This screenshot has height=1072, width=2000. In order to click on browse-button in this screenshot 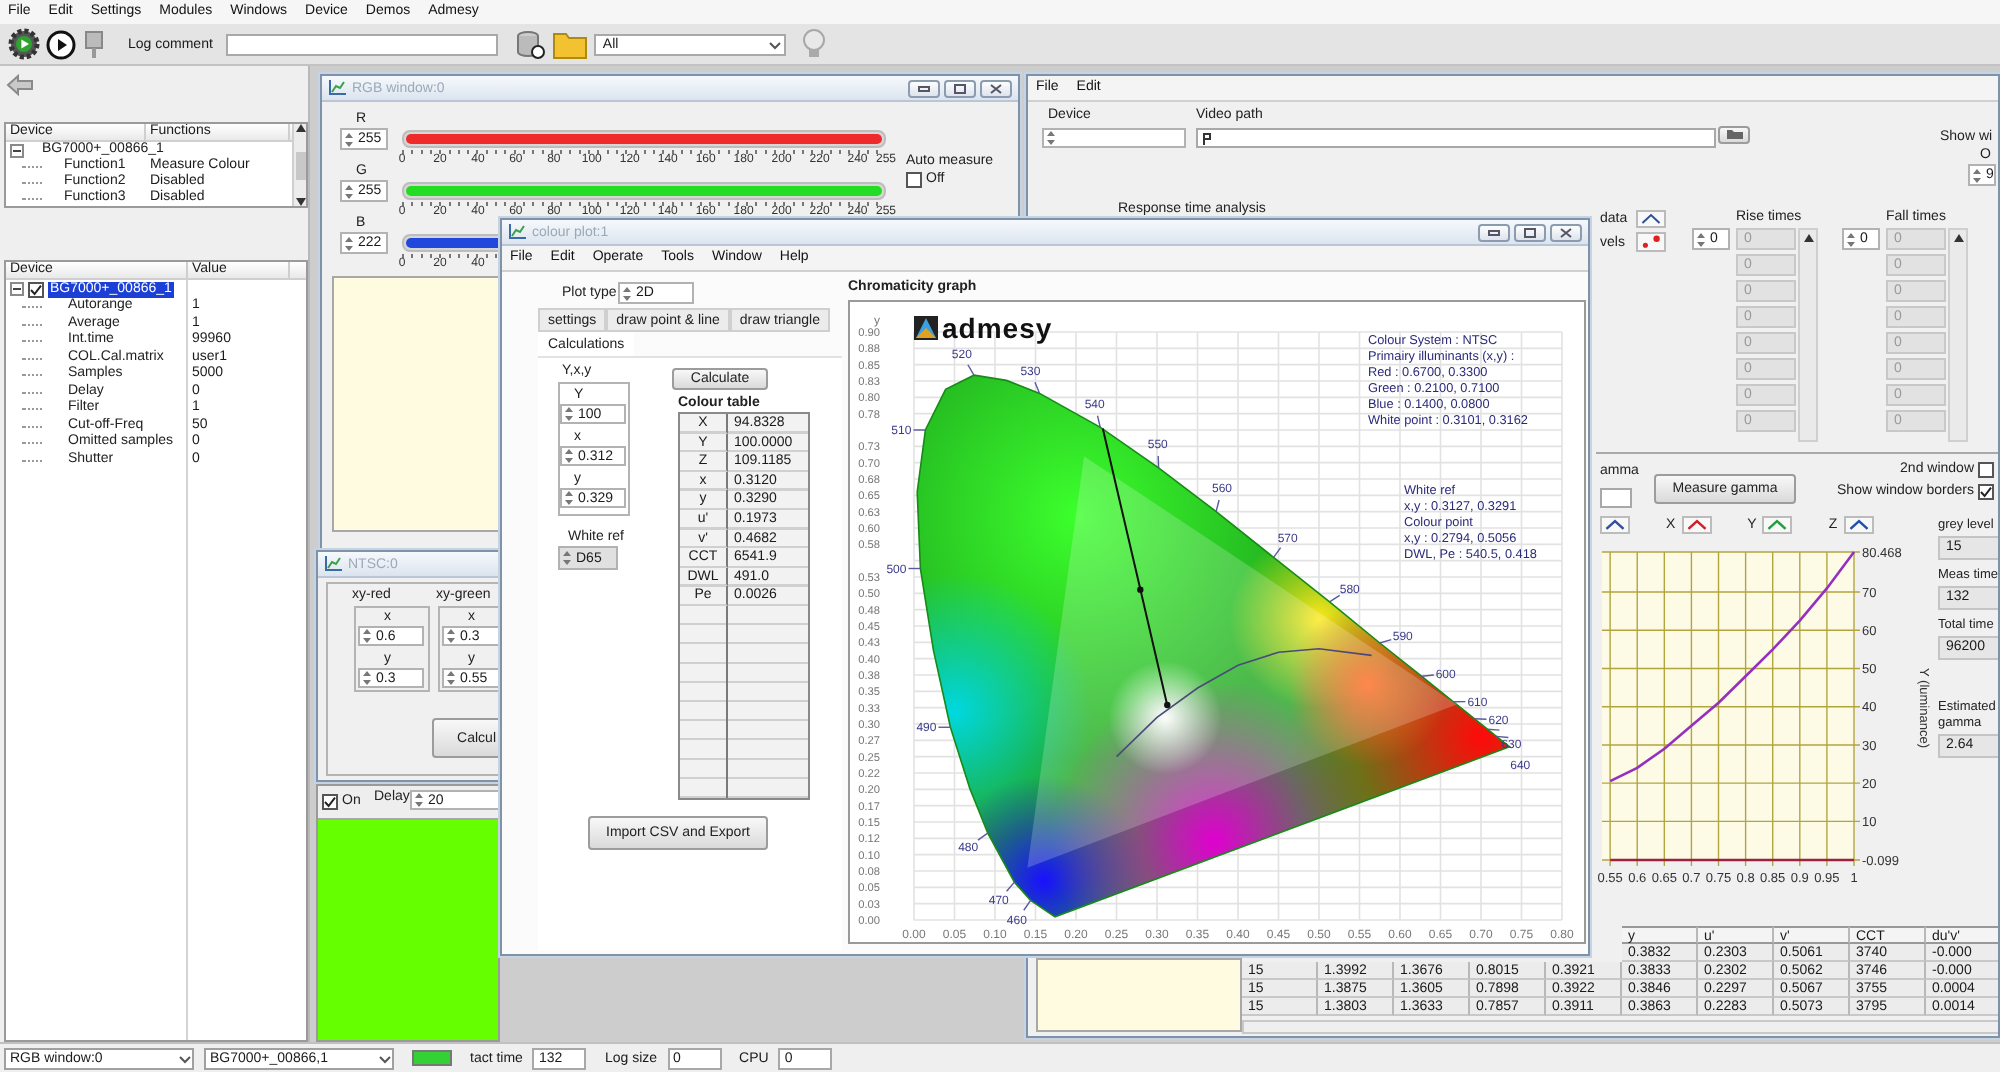, I will do `click(1734, 135)`.